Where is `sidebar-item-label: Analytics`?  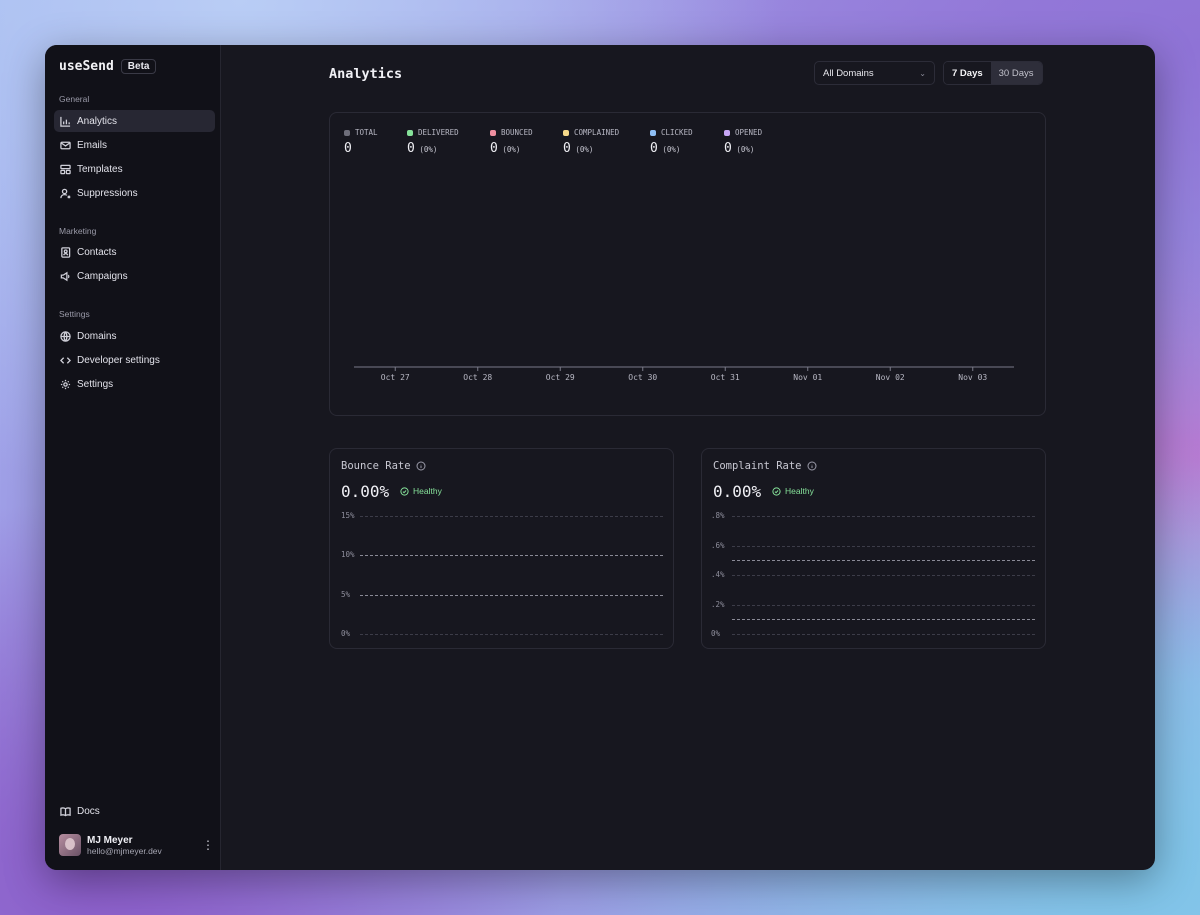 sidebar-item-label: Analytics is located at coordinates (97, 121).